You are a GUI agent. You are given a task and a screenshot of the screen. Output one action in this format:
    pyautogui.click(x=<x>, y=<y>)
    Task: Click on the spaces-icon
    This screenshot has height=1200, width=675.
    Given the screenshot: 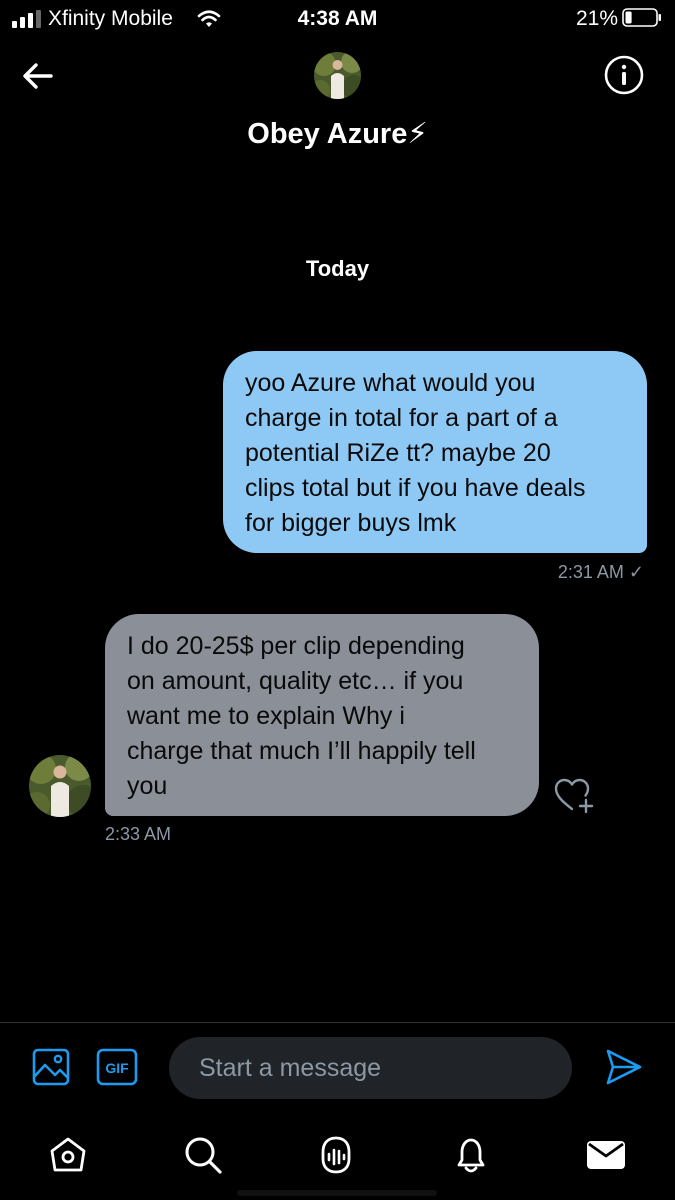 What is the action you would take?
    pyautogui.click(x=336, y=1155)
    